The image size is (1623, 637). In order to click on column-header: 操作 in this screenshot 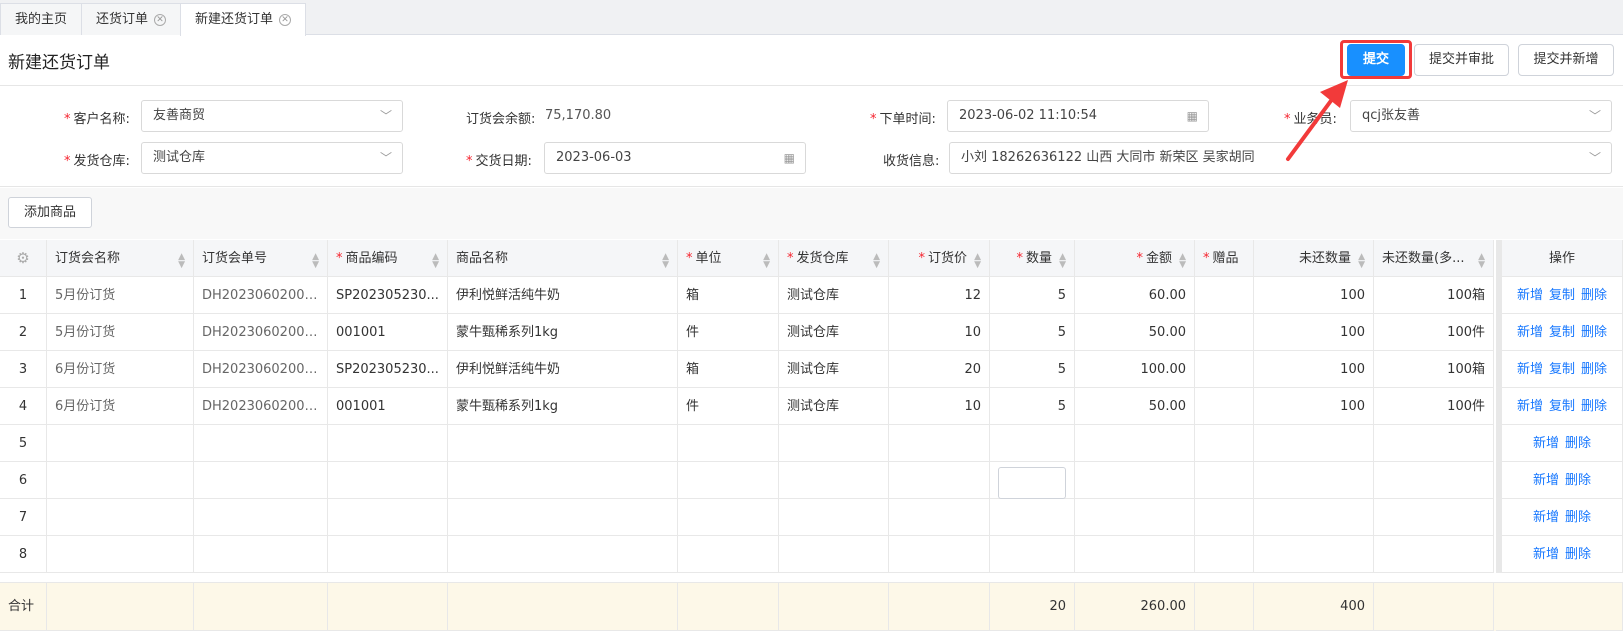, I will do `click(1559, 258)`.